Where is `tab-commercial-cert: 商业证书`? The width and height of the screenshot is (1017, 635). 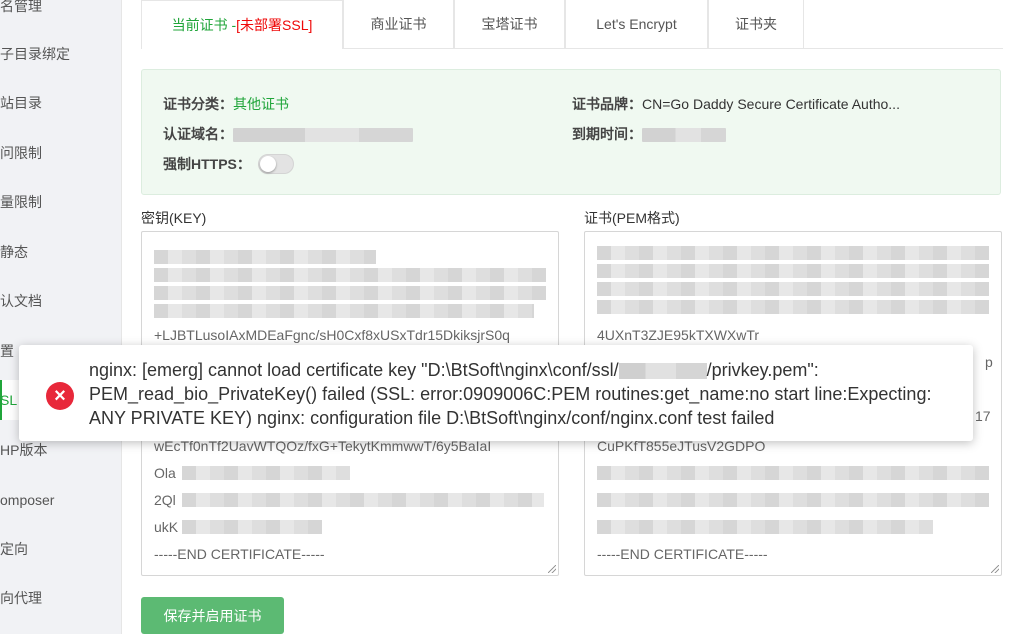 tab-commercial-cert: 商业证书 is located at coordinates (398, 24).